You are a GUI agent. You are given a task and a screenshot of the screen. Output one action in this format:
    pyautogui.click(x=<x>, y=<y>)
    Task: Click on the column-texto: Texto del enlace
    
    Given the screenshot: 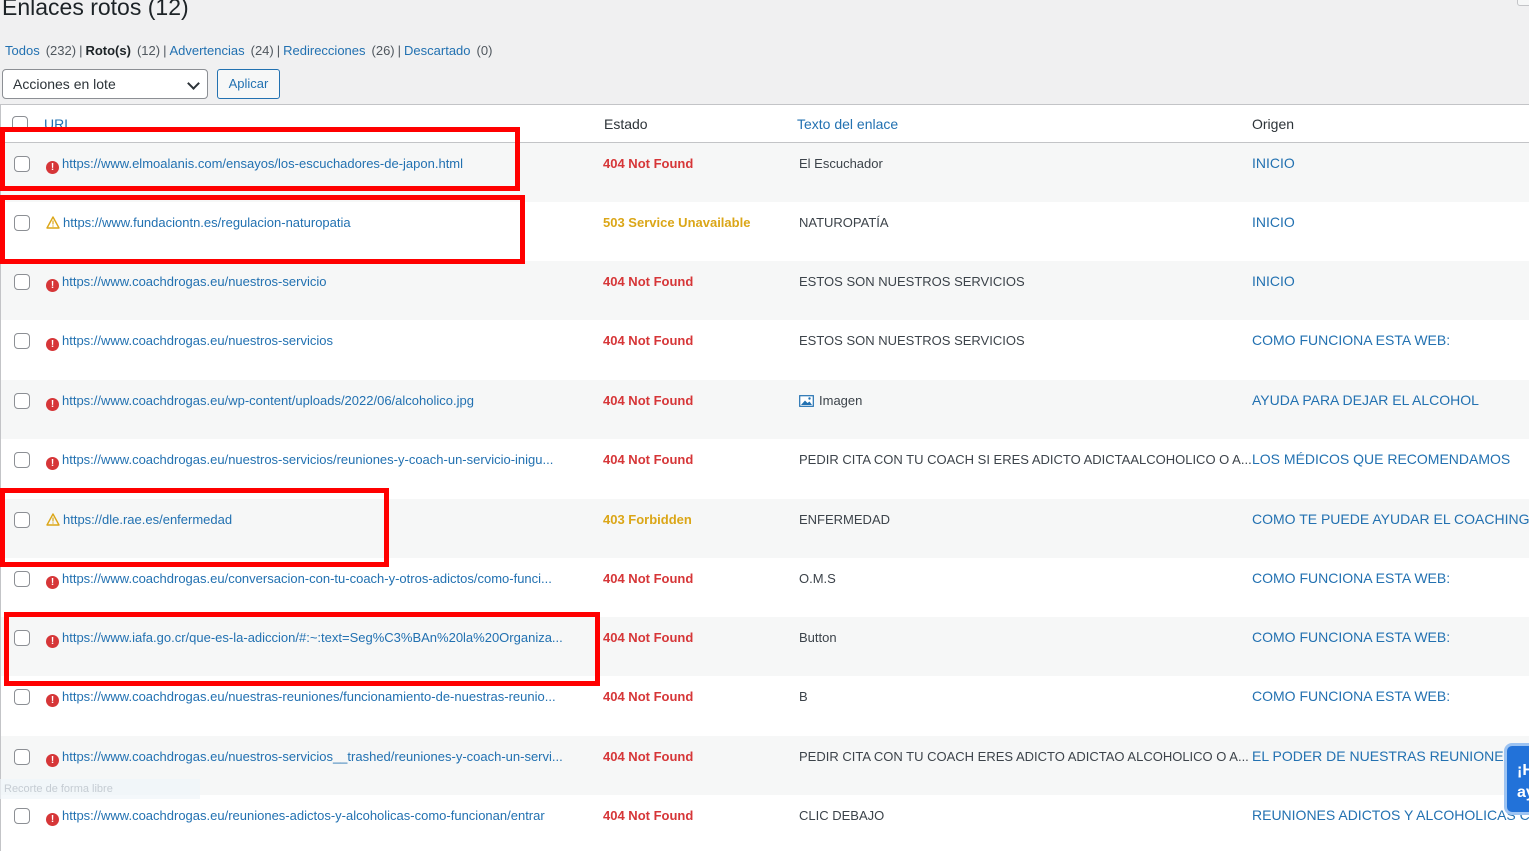 What is the action you would take?
    pyautogui.click(x=847, y=124)
    